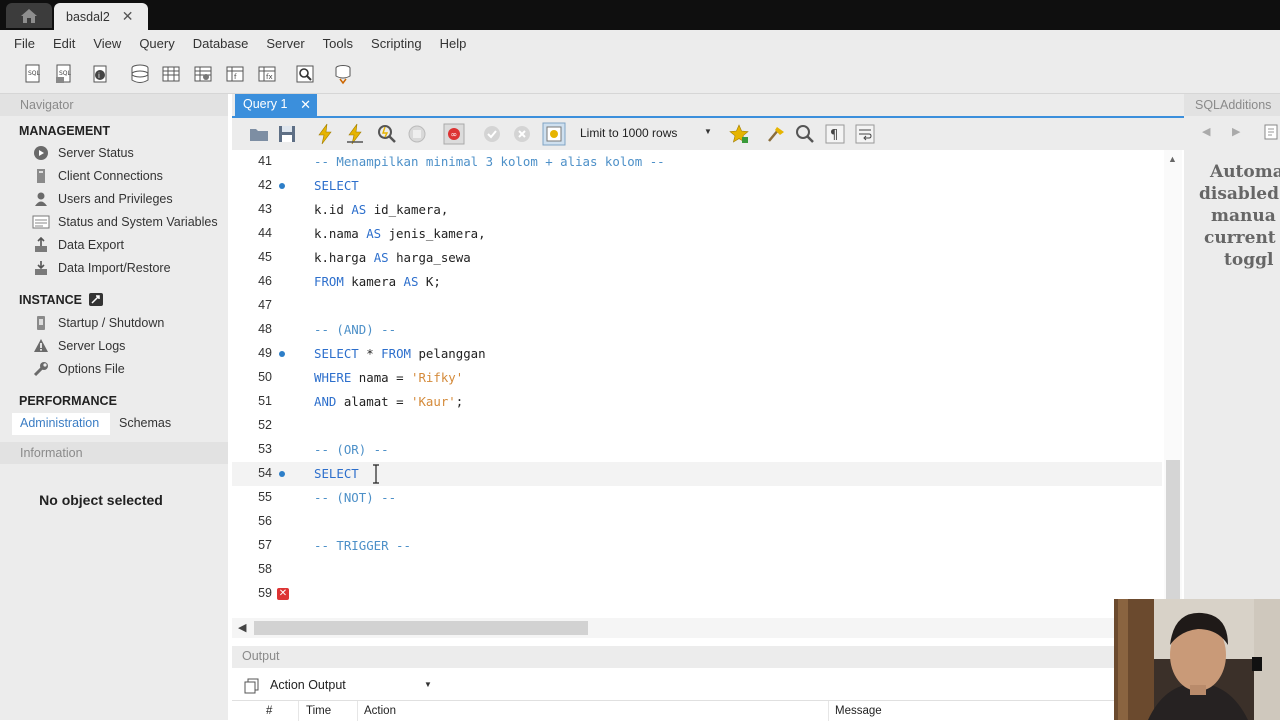 This screenshot has height=721, width=1280. What do you see at coordinates (98, 323) in the screenshot?
I see `nav-startup-shutdown: Startup / Shutdown` at bounding box center [98, 323].